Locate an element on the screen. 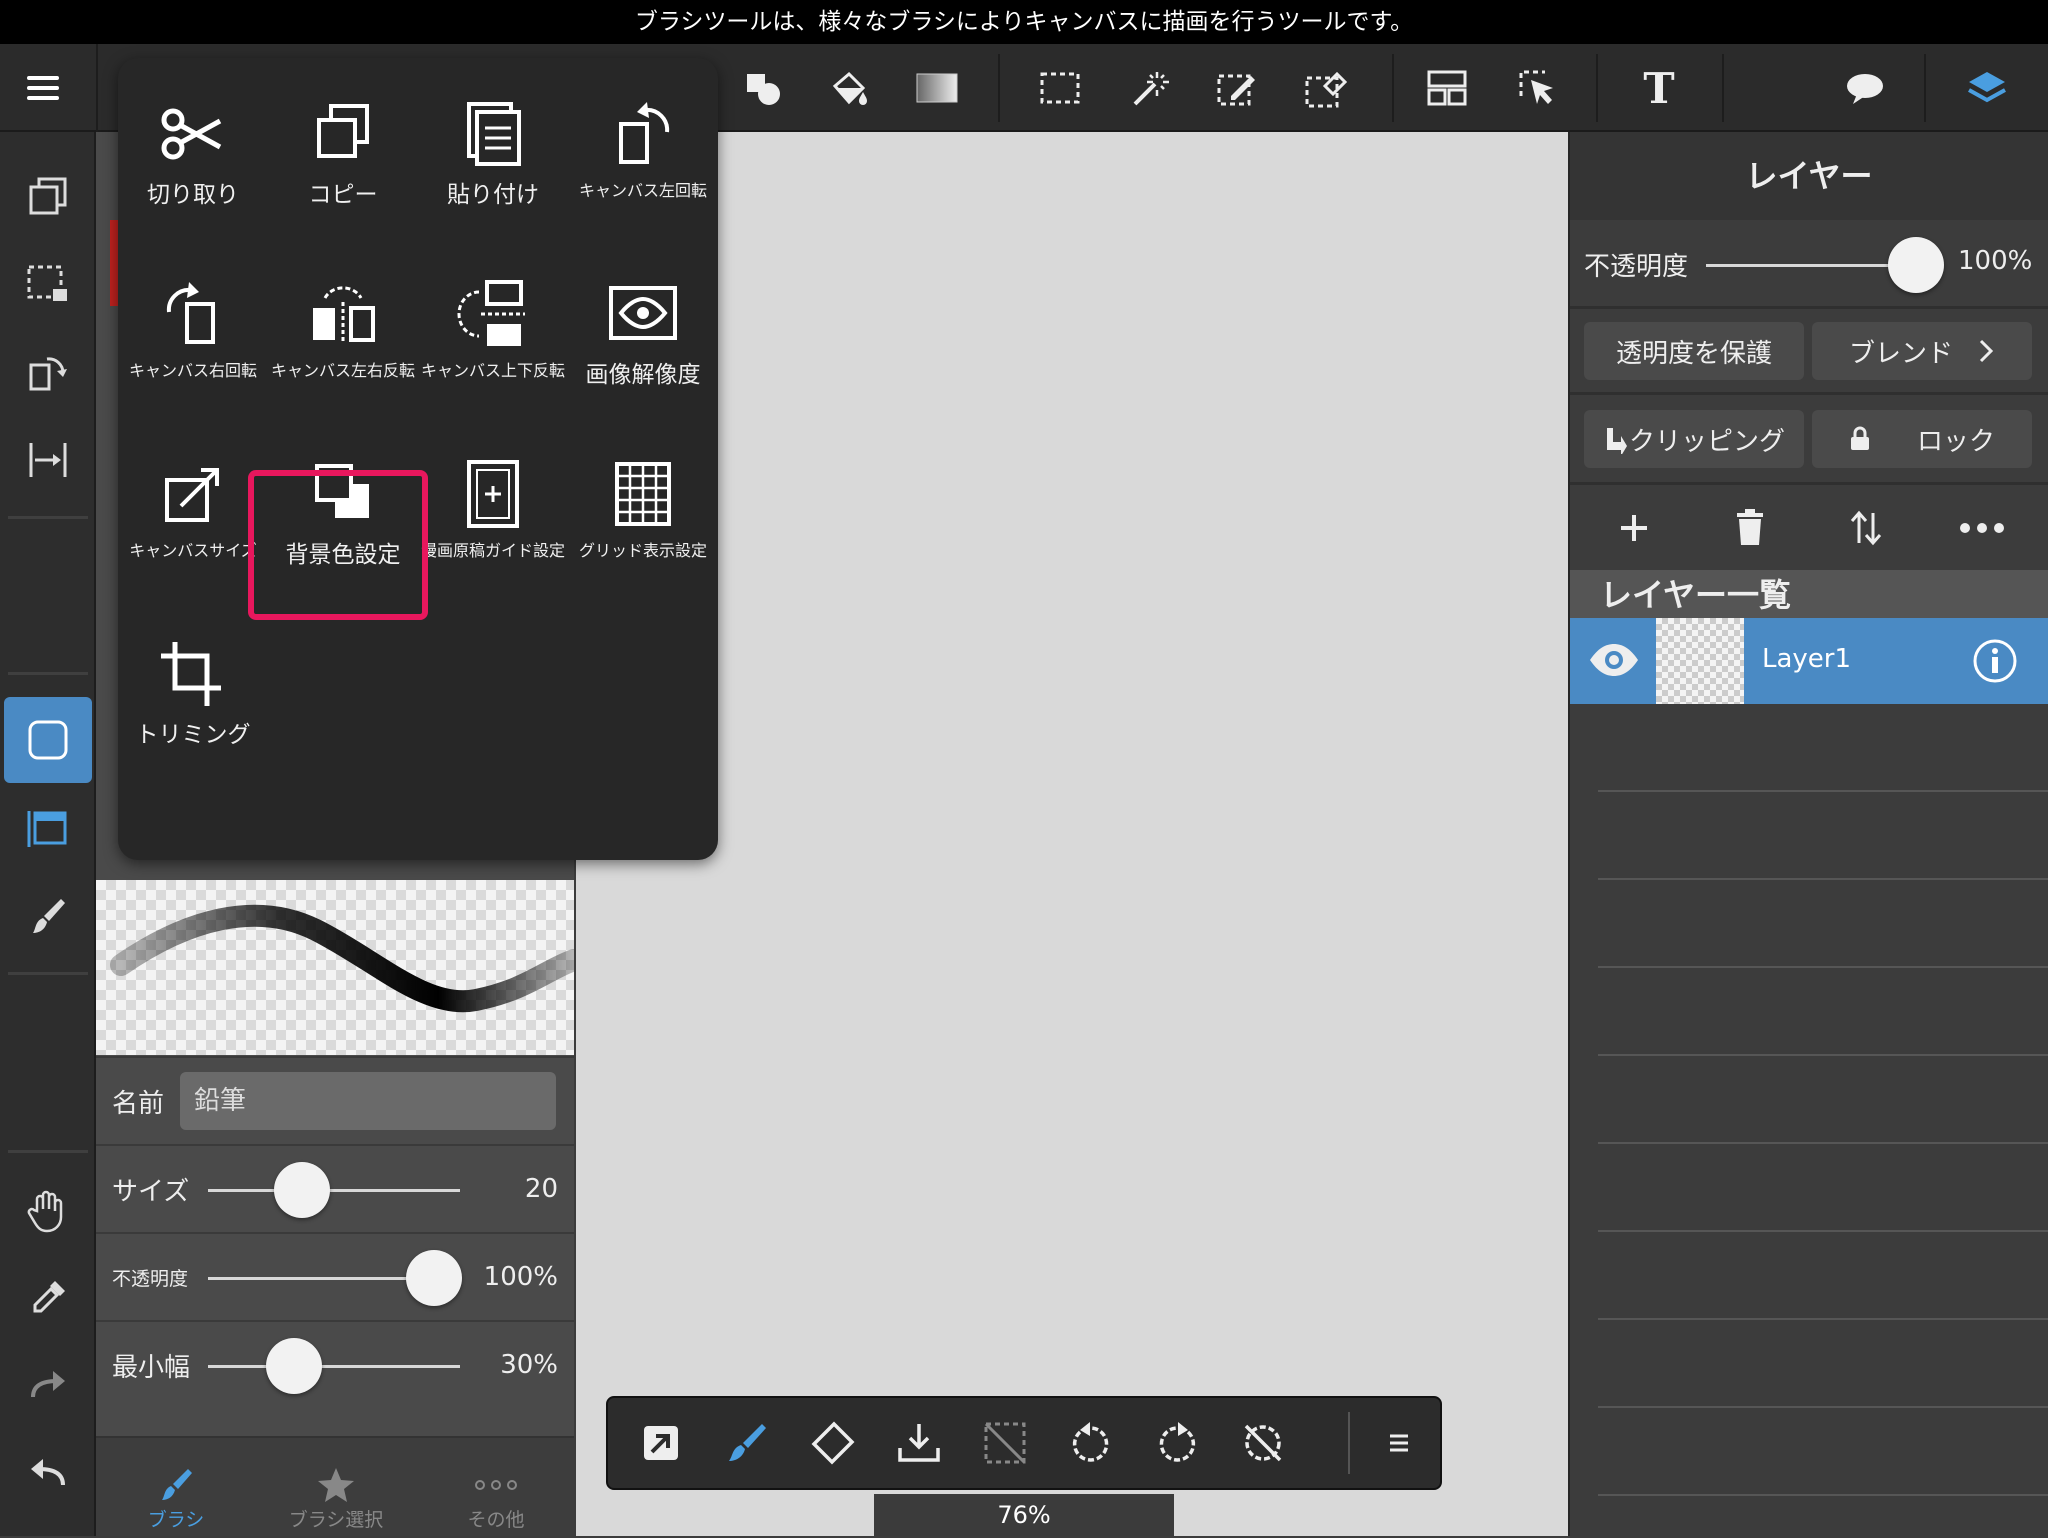 The height and width of the screenshot is (1538, 2048). grid-icon is located at coordinates (643, 494).